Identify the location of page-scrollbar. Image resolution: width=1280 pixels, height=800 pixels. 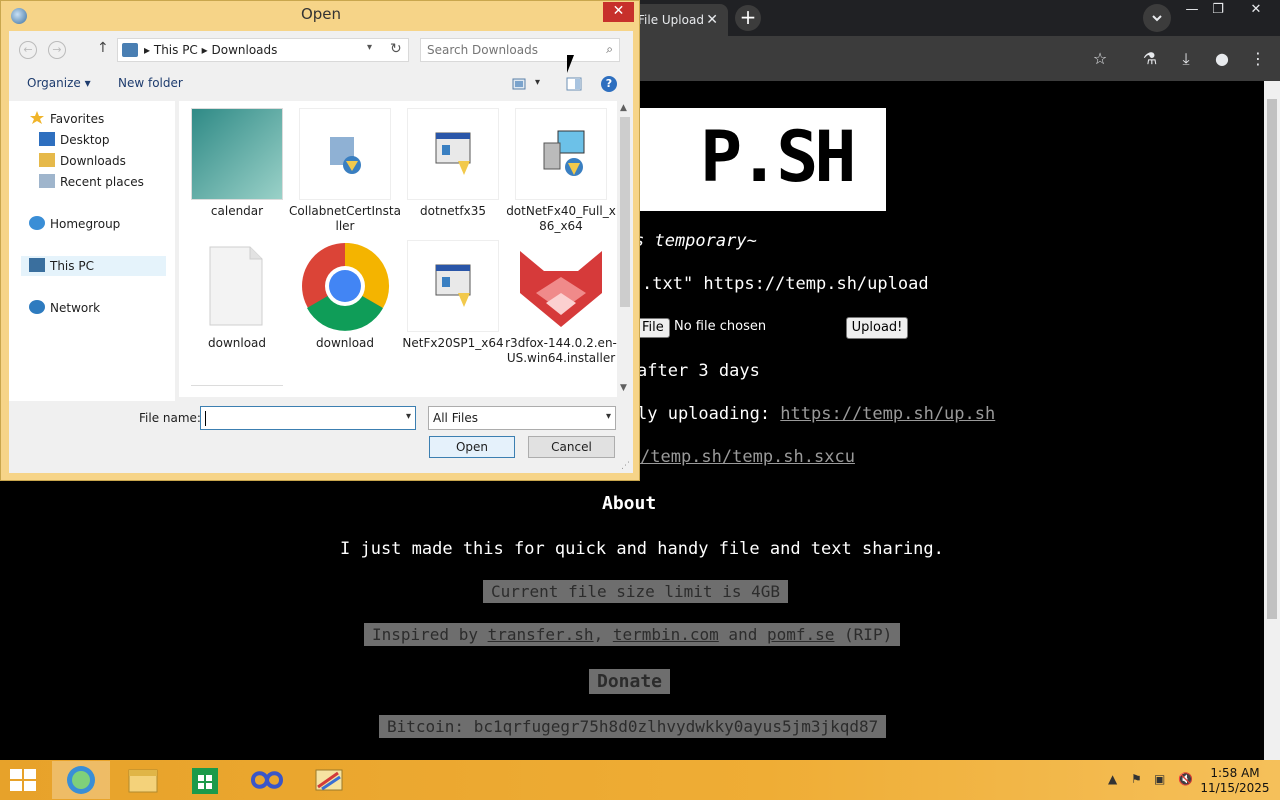
(1272, 420).